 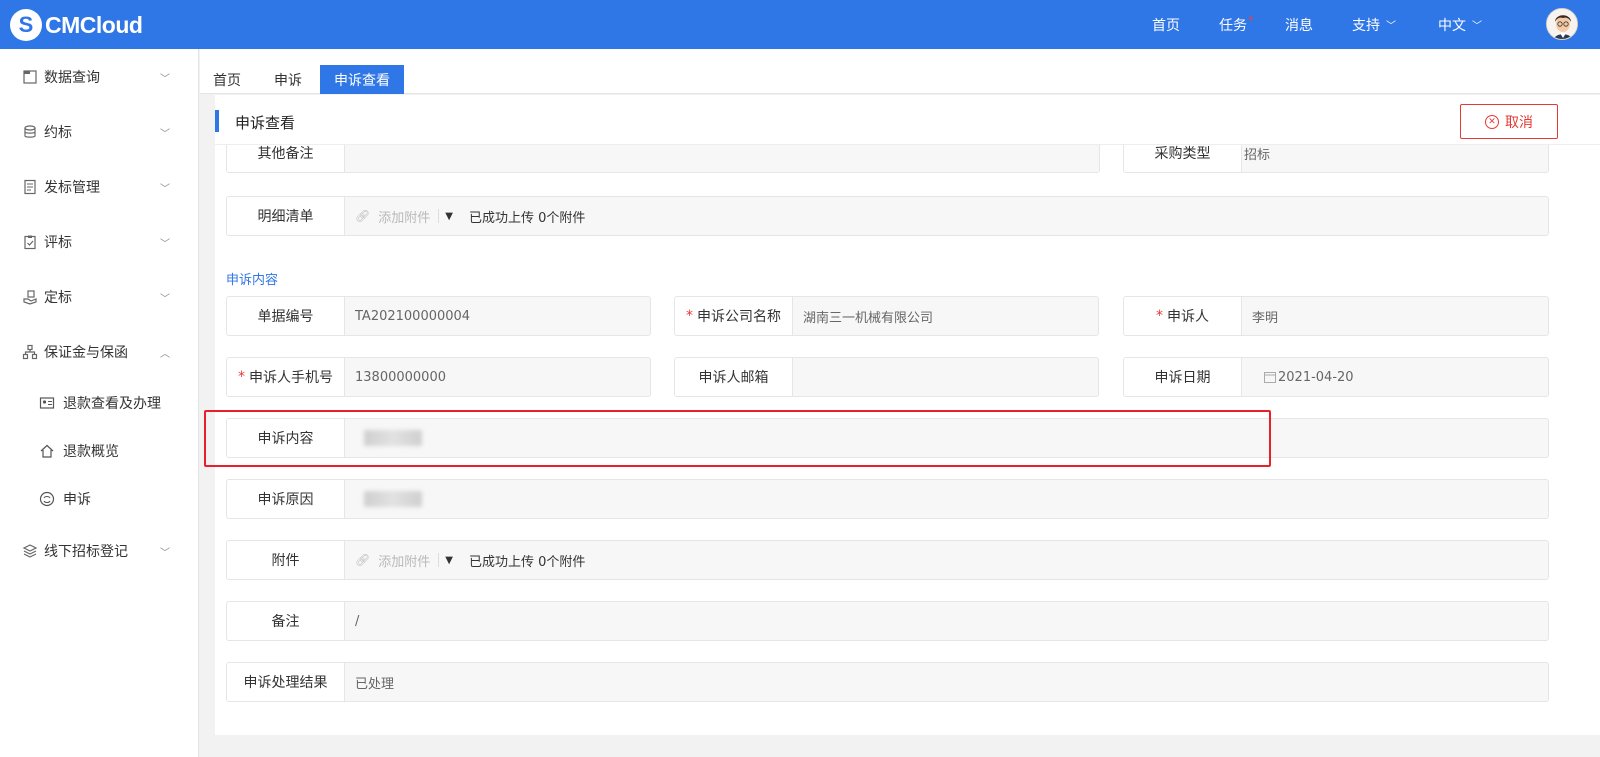 I want to click on doc-no-label: 单据编号, so click(x=286, y=316).